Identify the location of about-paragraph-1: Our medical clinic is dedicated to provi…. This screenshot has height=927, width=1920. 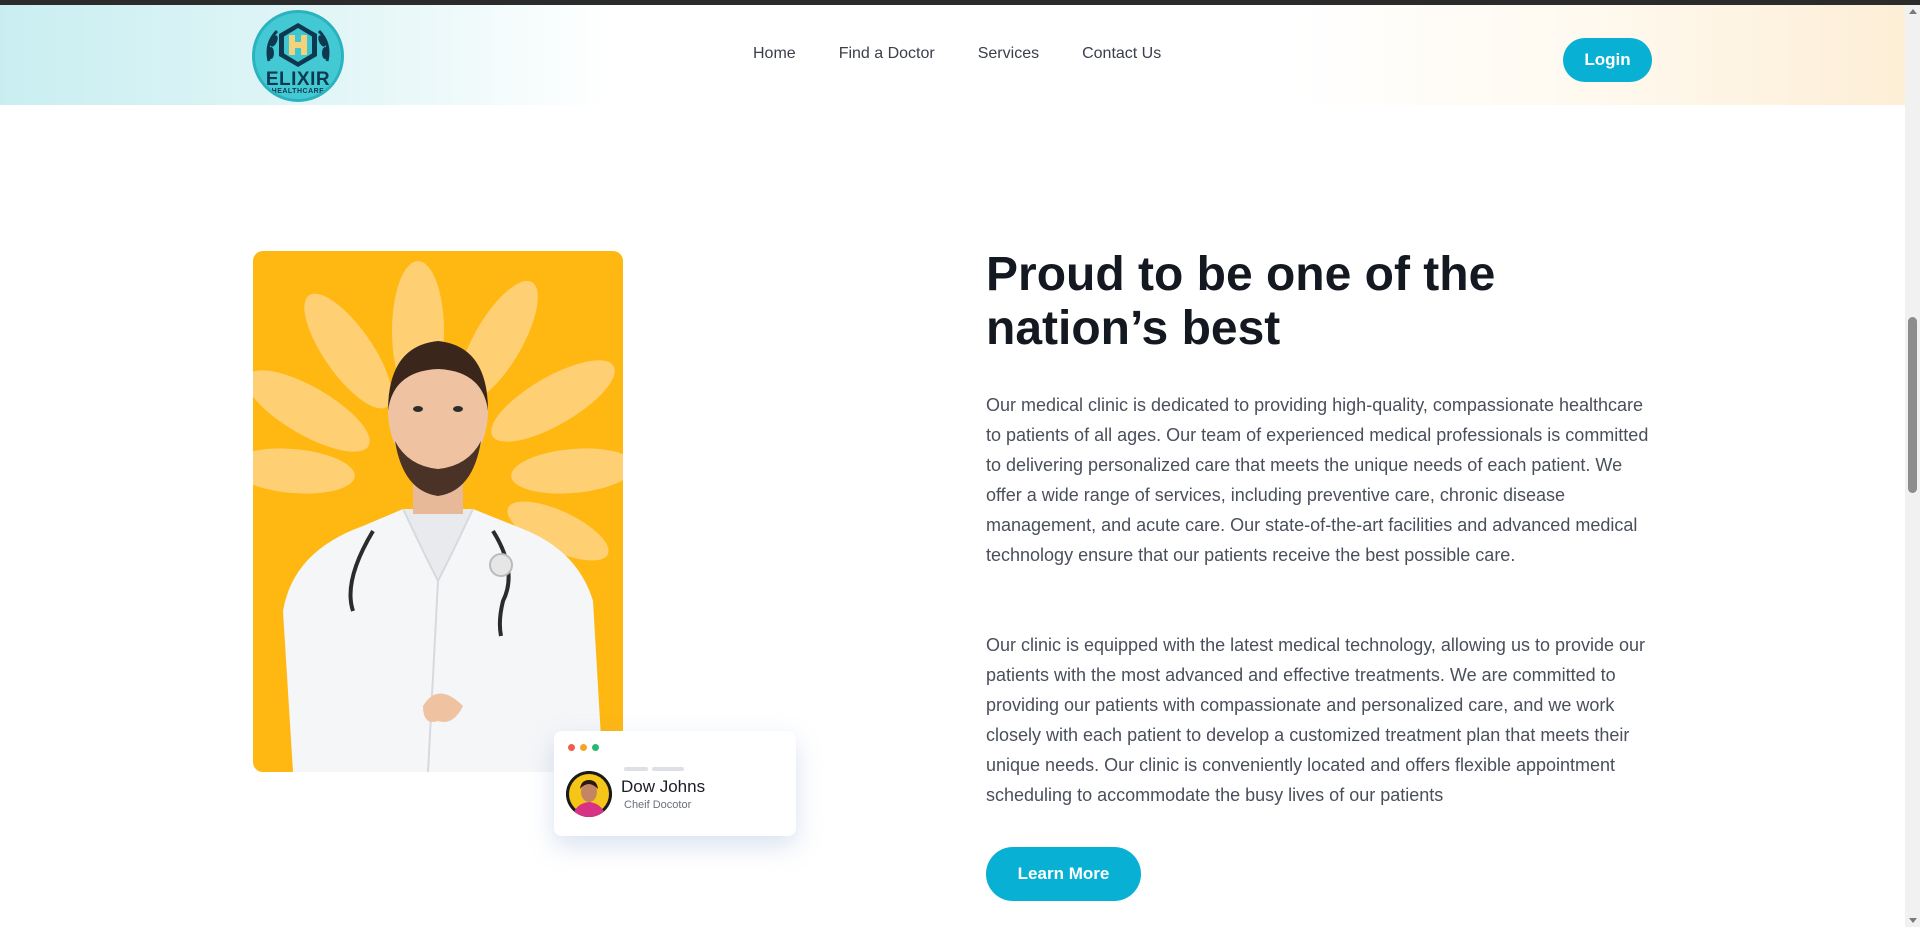
(1317, 480).